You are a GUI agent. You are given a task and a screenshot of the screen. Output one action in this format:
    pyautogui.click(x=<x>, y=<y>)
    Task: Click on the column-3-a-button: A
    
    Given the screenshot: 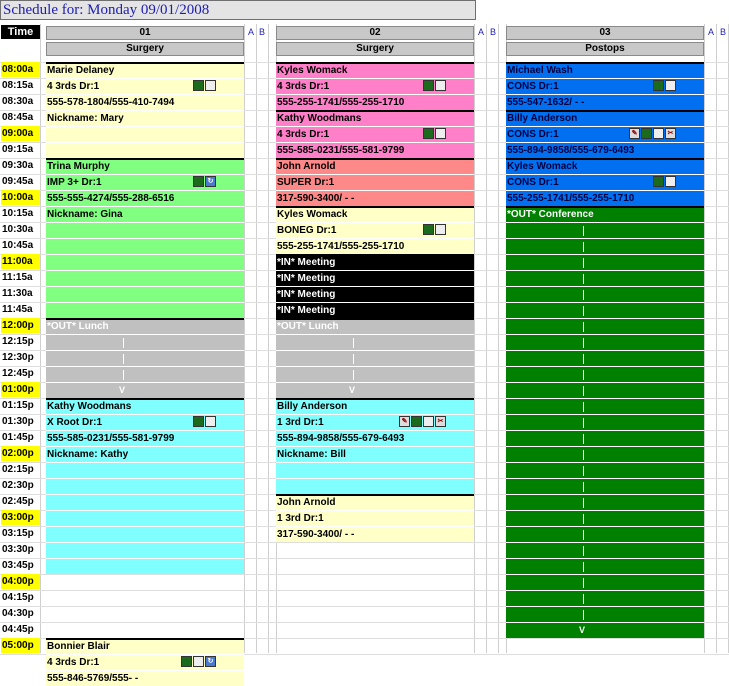 What is the action you would take?
    pyautogui.click(x=711, y=32)
    